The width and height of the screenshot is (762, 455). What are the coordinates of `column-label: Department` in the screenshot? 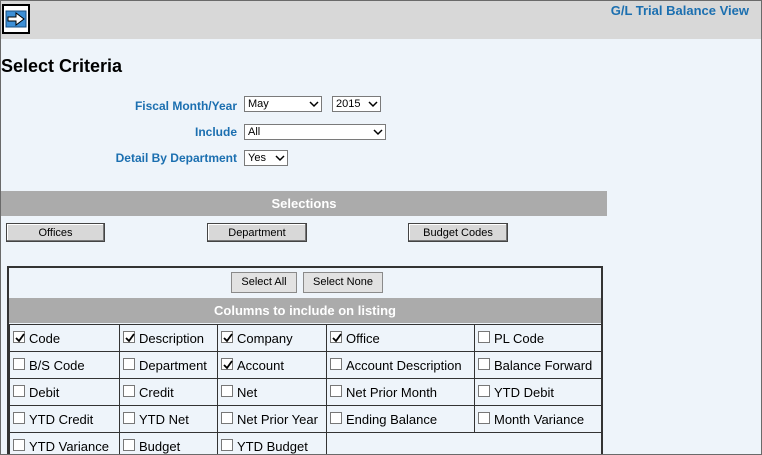 It's located at (173, 365).